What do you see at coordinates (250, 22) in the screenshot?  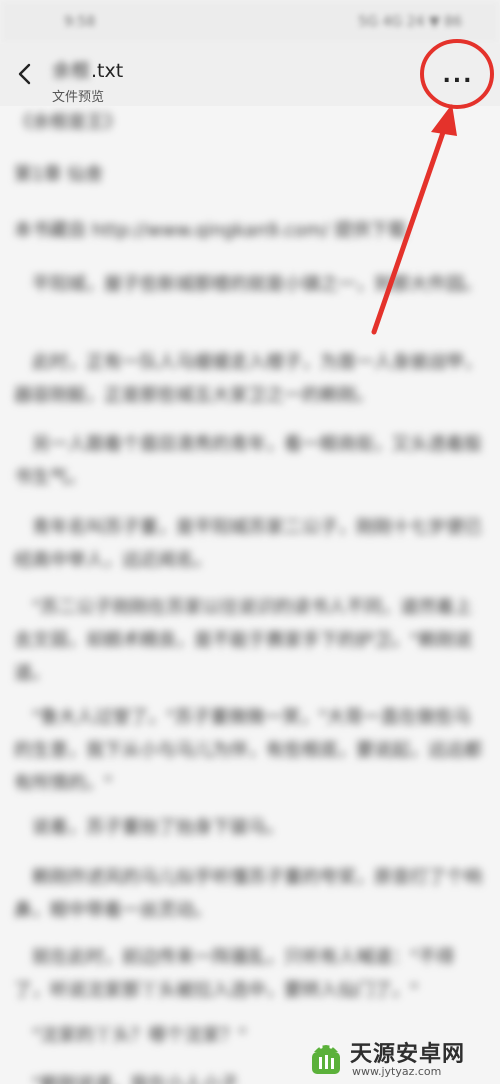 I see `status-bar: 9:58 5G 4G 24 ▼ 86` at bounding box center [250, 22].